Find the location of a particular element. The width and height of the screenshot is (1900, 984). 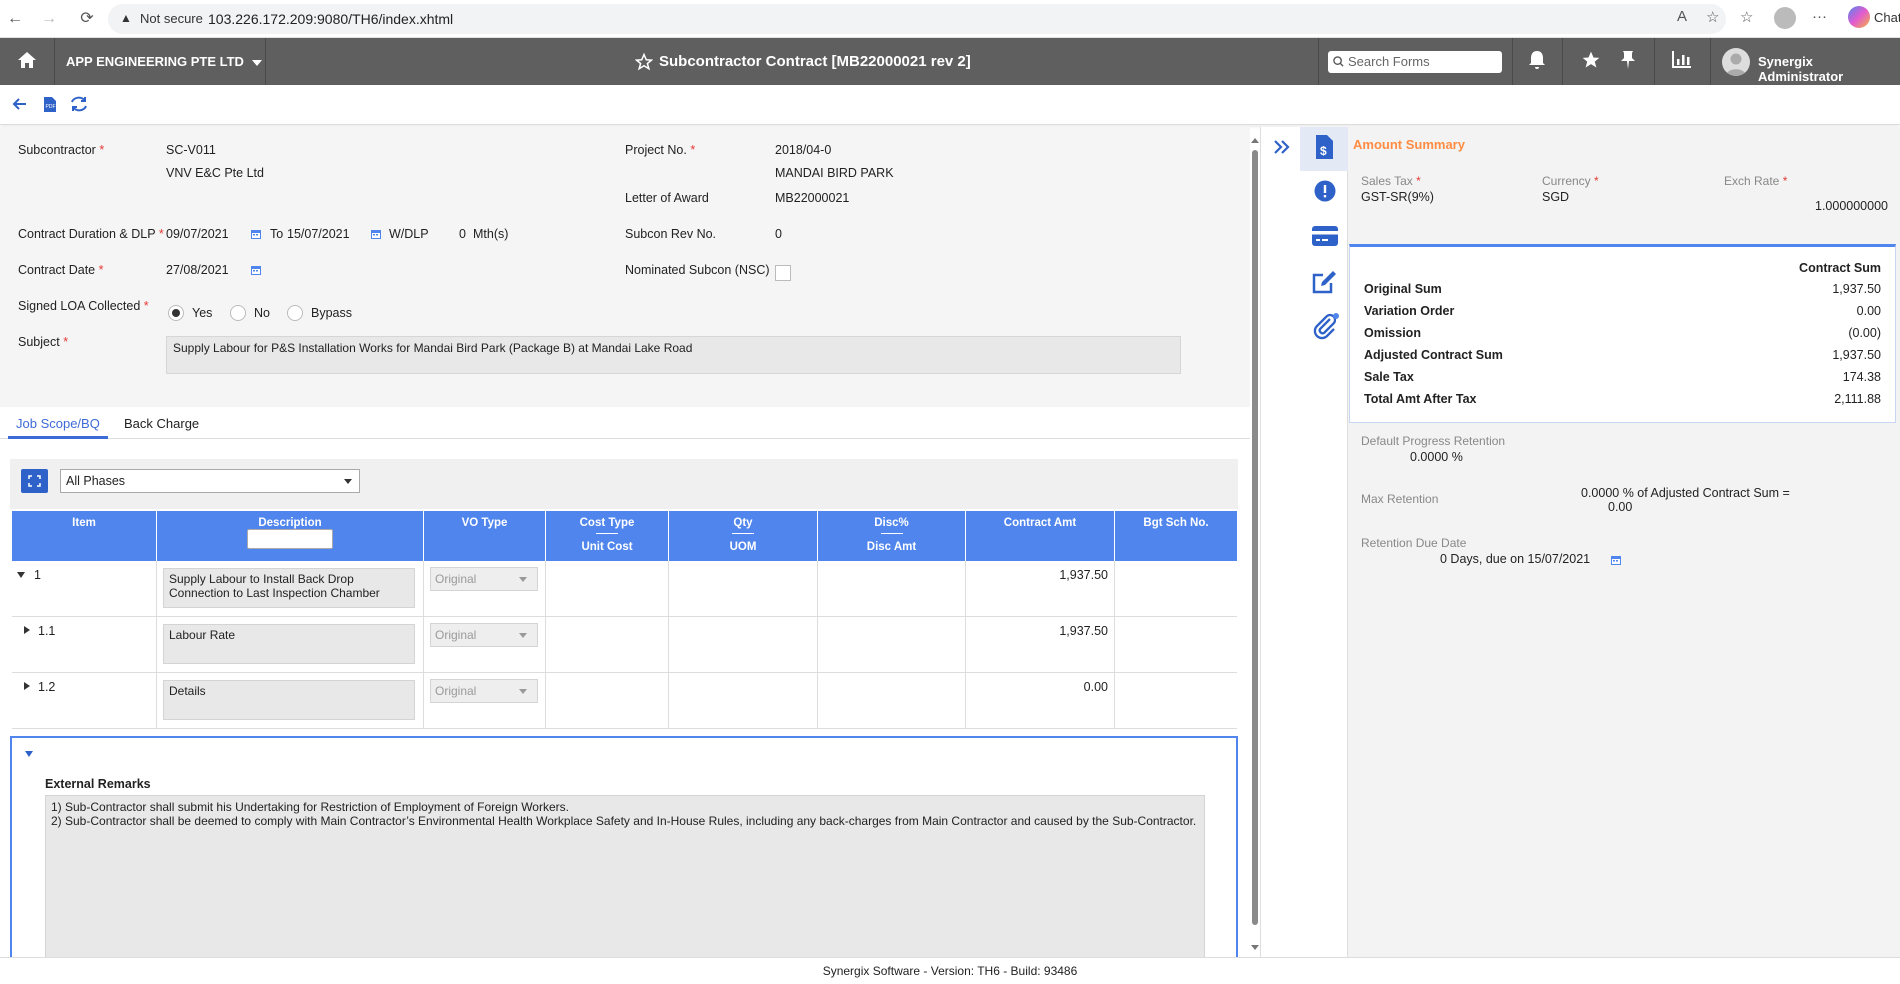

duration-from: 09/07/2021 is located at coordinates (197, 234).